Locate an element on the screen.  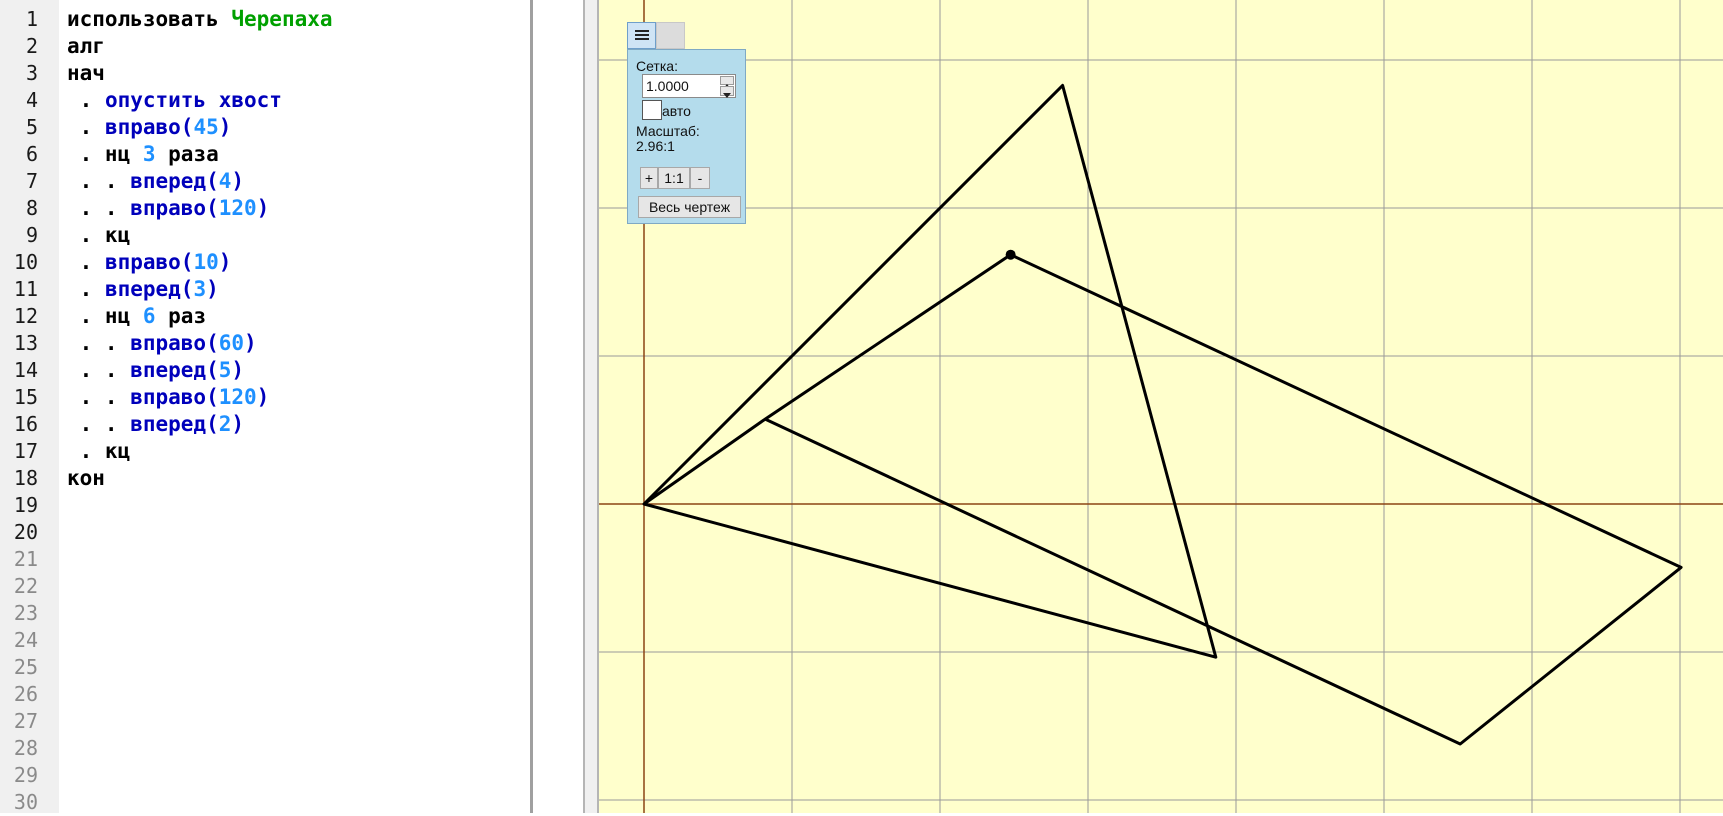
line-number: 15 is located at coordinates (25, 397).